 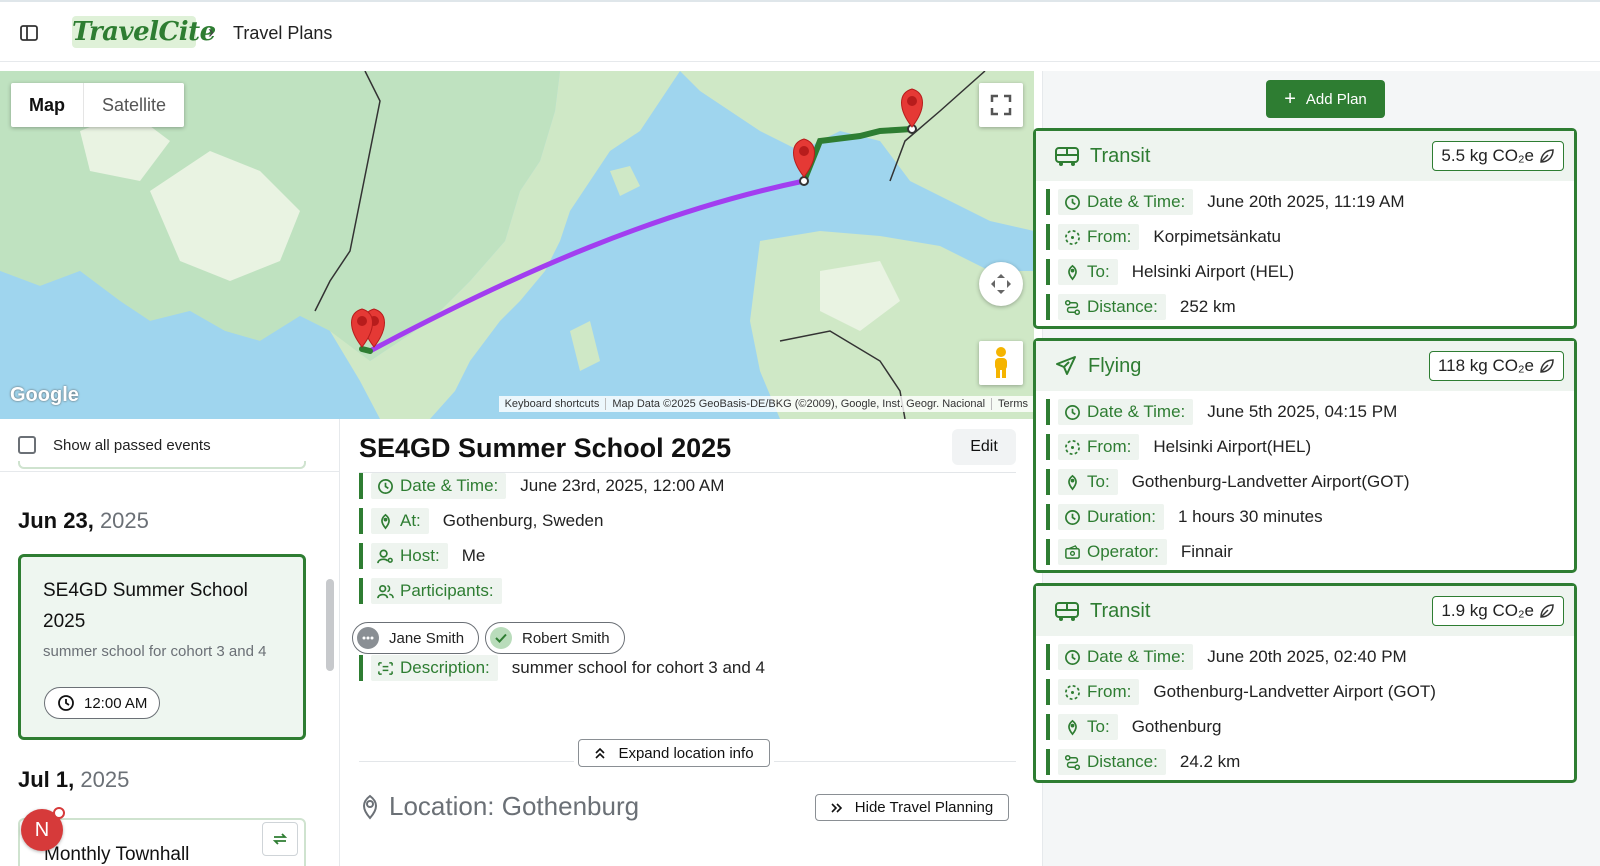 What do you see at coordinates (499, 806) in the screenshot?
I see `location-heading: Location: Gothenburg` at bounding box center [499, 806].